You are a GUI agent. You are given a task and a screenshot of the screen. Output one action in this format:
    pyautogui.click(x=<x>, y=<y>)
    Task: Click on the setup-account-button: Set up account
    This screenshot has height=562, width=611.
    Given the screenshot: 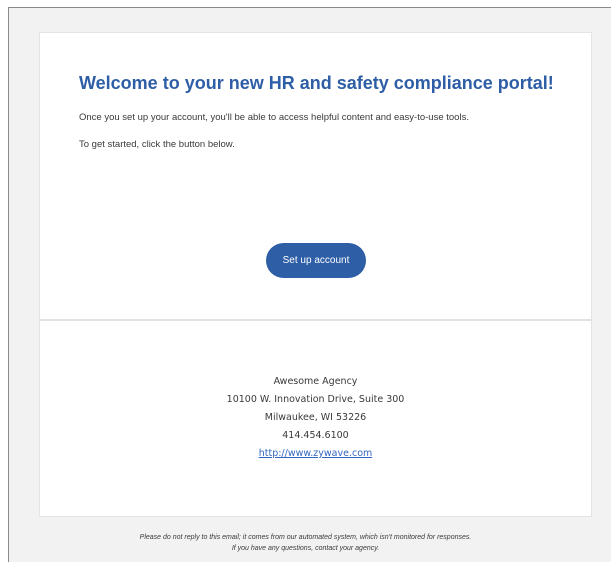 What is the action you would take?
    pyautogui.click(x=316, y=260)
    